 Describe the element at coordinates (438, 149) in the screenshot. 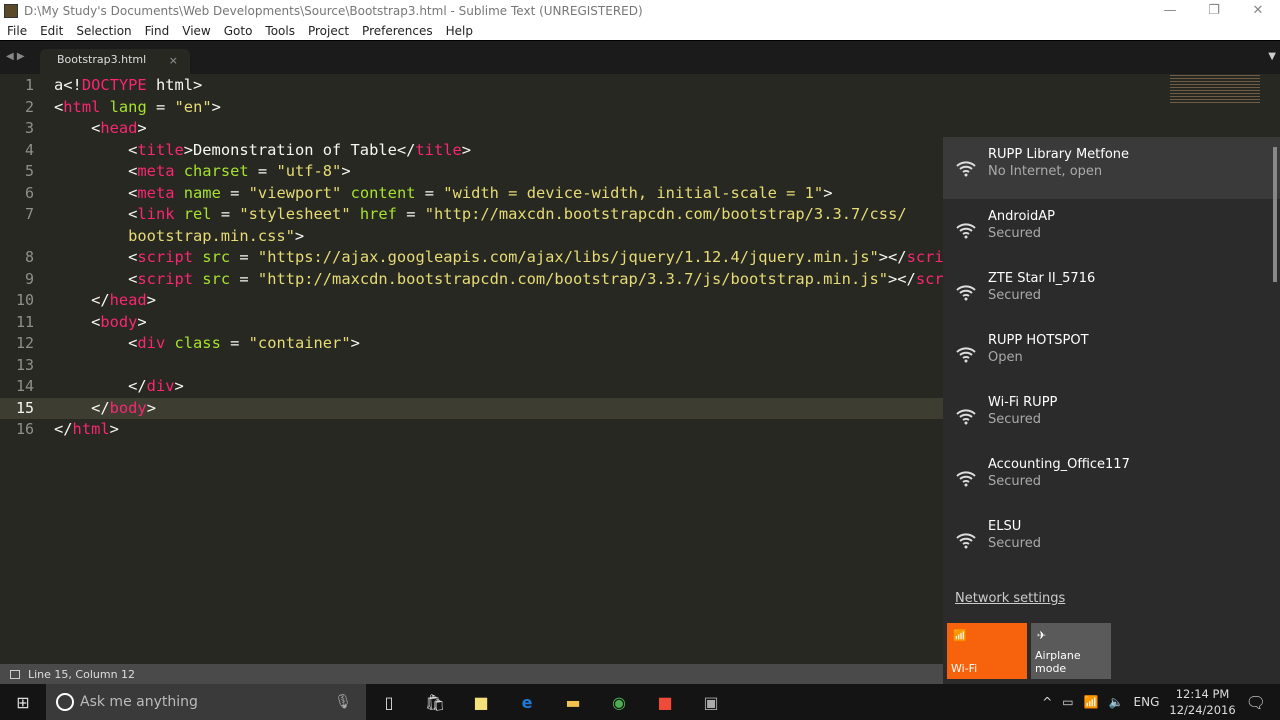

I see `code-token: title` at that location.